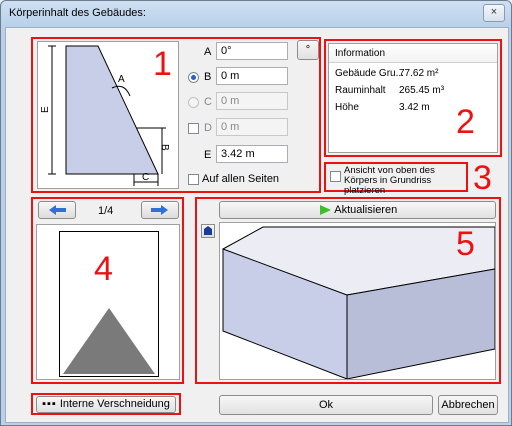  What do you see at coordinates (208, 155) in the screenshot?
I see `param-e-label: E` at bounding box center [208, 155].